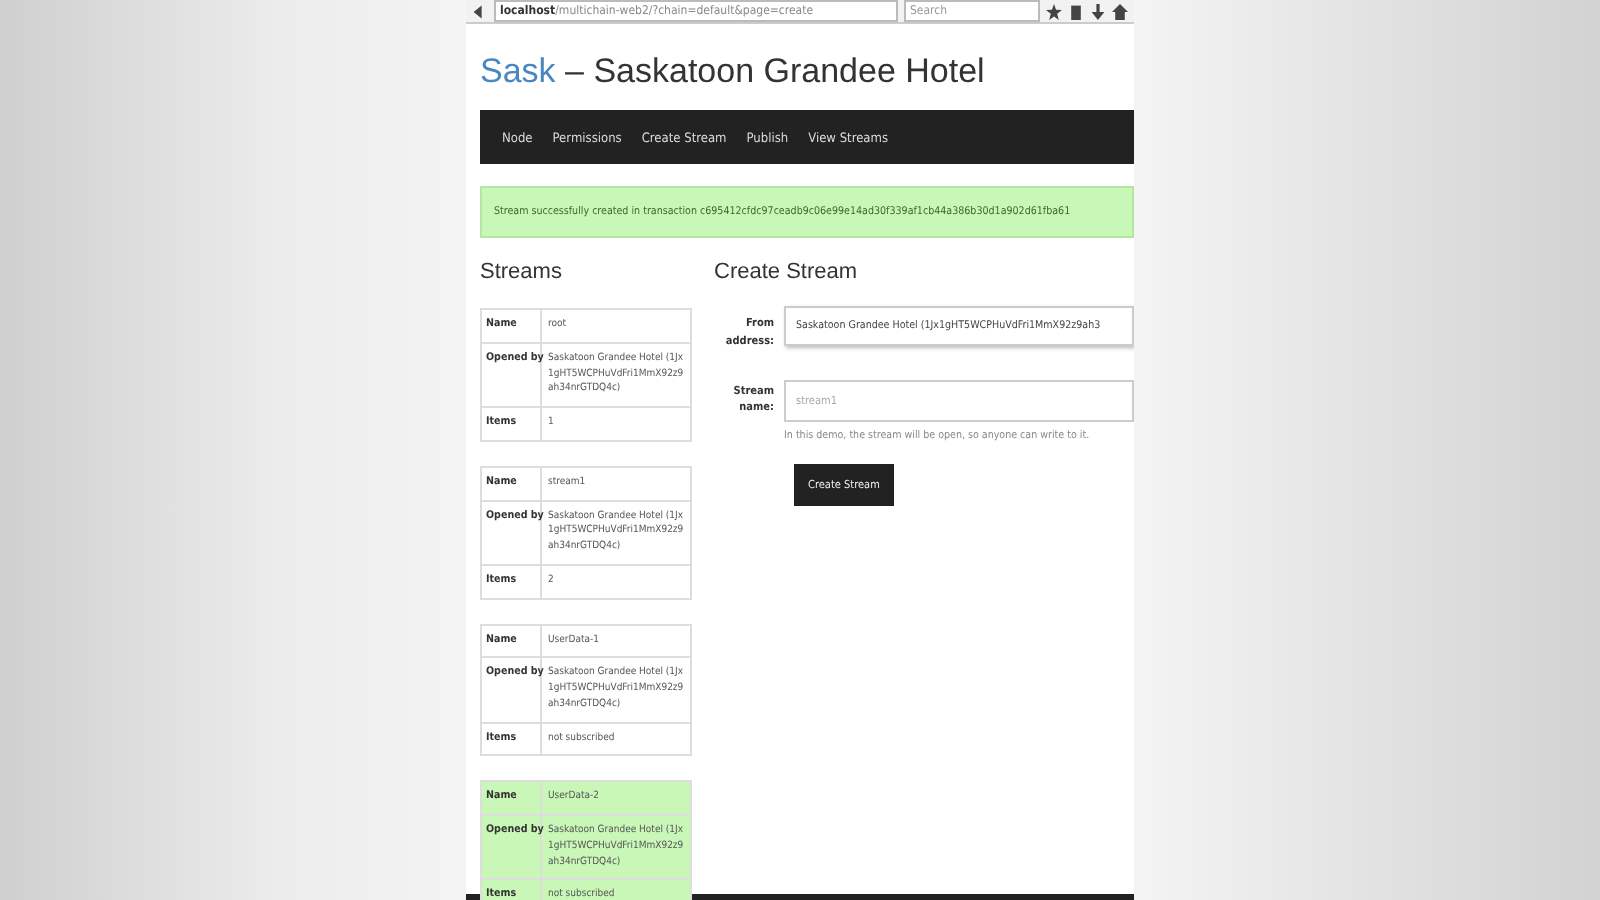 The image size is (1600, 900). I want to click on back-icon, so click(480, 11).